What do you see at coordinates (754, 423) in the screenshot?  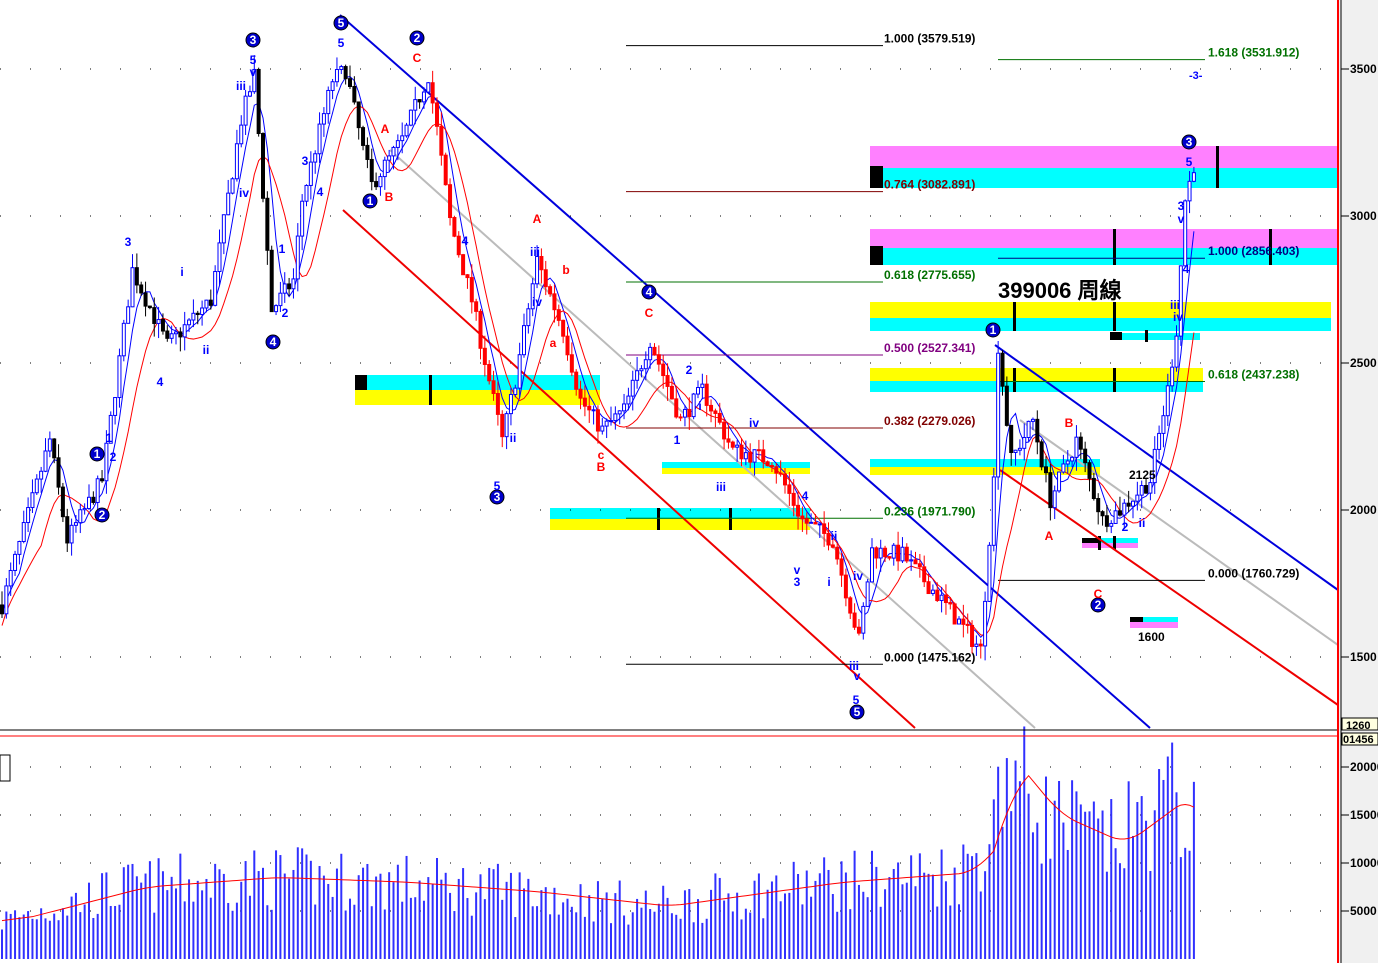 I see `wave-label: iv` at bounding box center [754, 423].